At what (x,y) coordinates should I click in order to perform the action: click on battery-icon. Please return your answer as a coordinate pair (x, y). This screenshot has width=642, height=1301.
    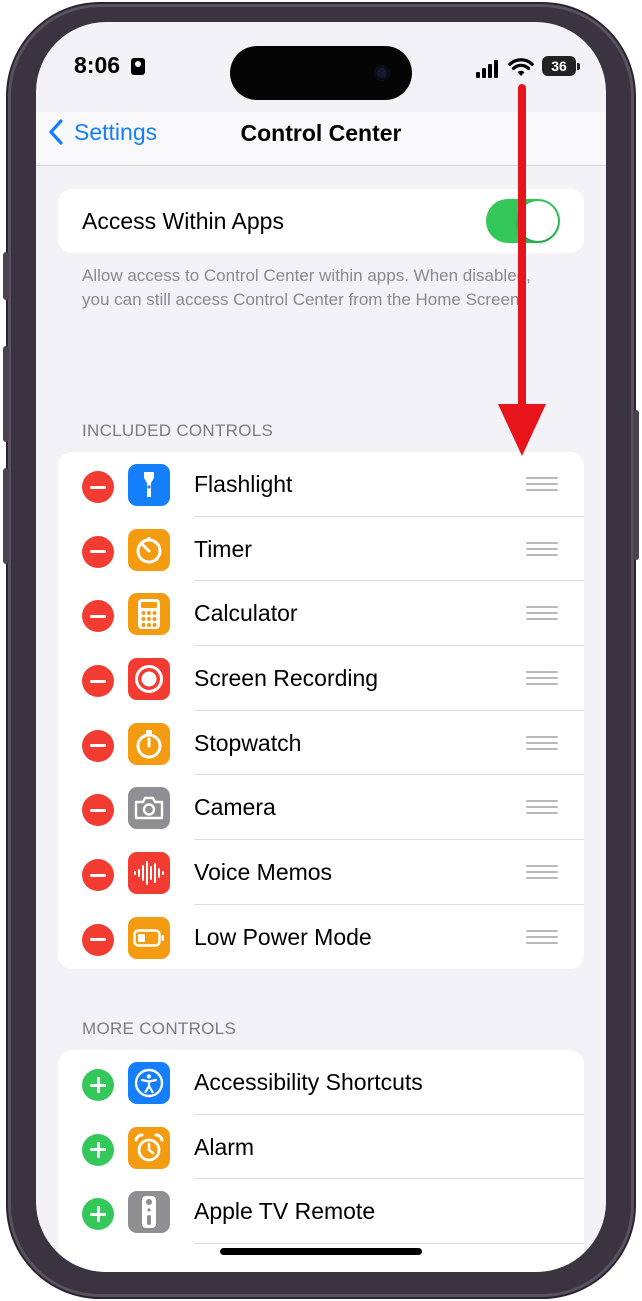
    Looking at the image, I should click on (149, 937).